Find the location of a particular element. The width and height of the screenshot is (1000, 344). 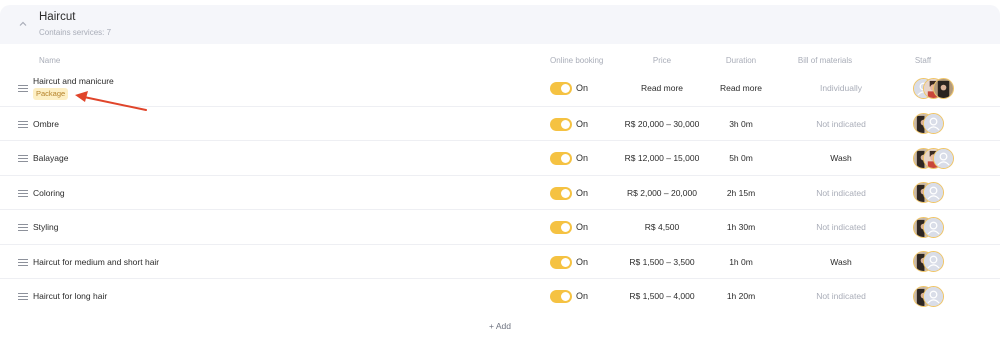

column-header-name: Name is located at coordinates (50, 60).